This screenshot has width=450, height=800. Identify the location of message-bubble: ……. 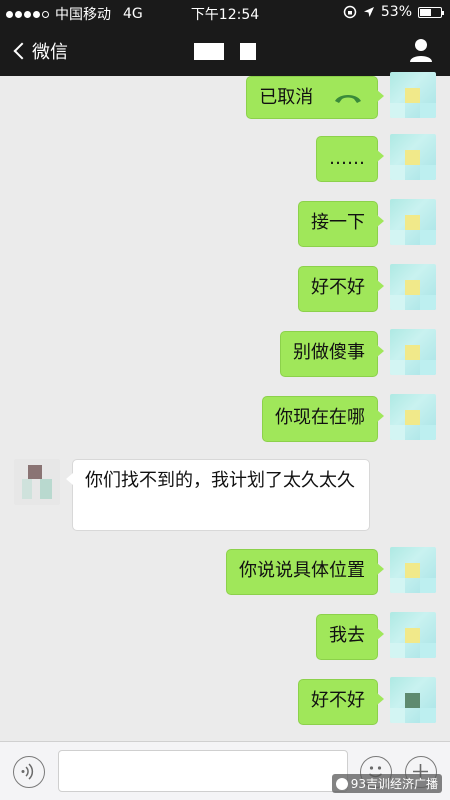
(350, 159).